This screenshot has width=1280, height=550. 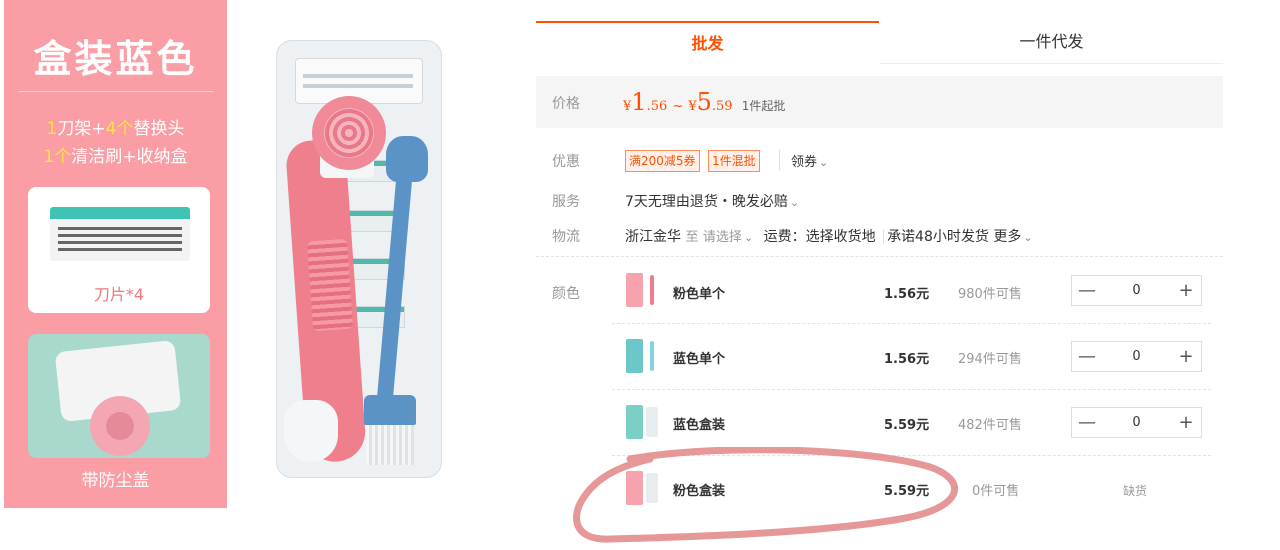 What do you see at coordinates (734, 161) in the screenshot?
I see `mixed-batch-badge: 1件混批` at bounding box center [734, 161].